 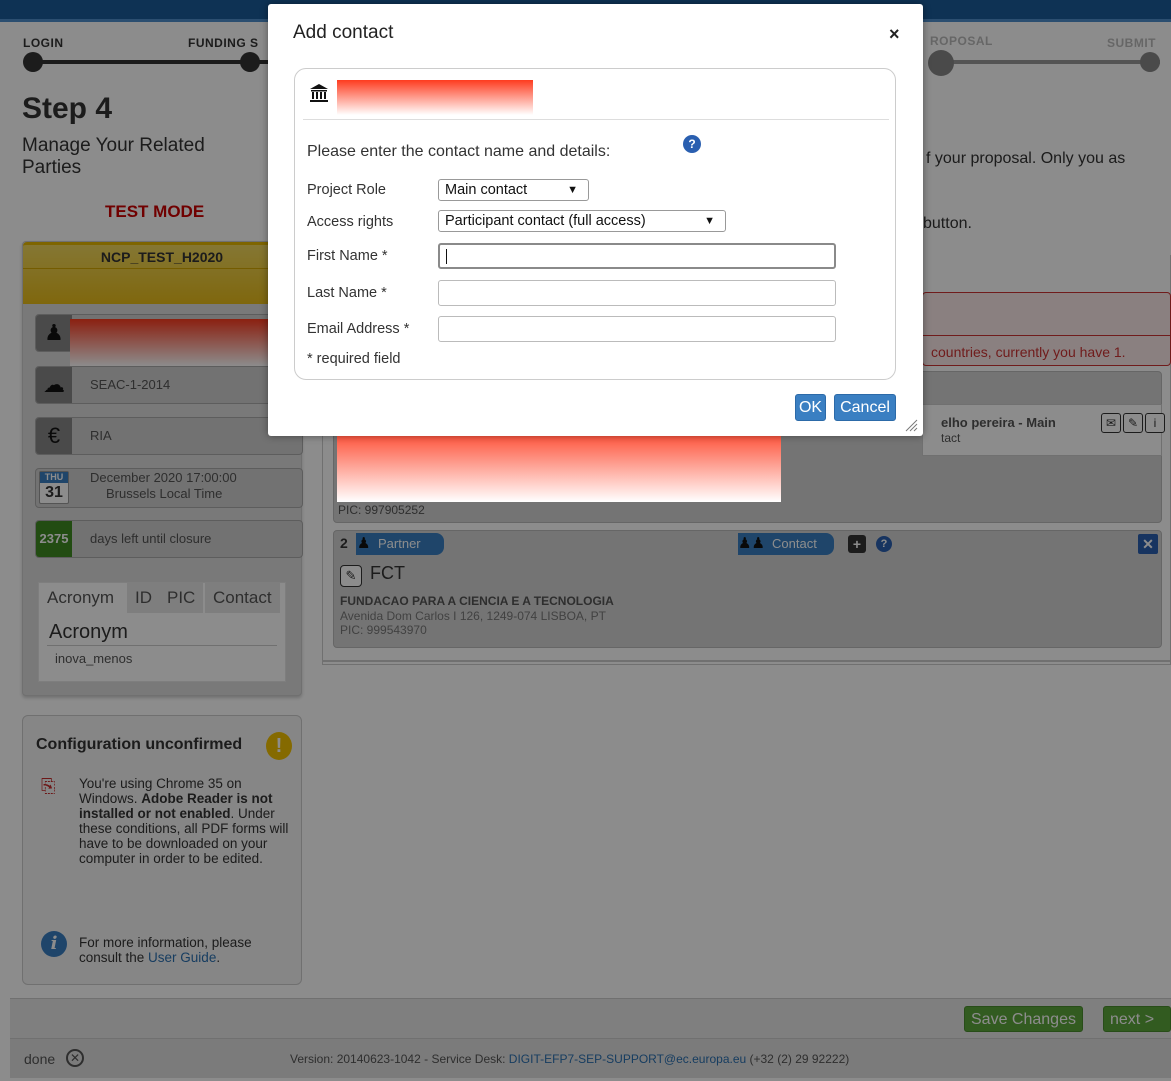 What do you see at coordinates (346, 190) in the screenshot?
I see `project-role-label: Project Role` at bounding box center [346, 190].